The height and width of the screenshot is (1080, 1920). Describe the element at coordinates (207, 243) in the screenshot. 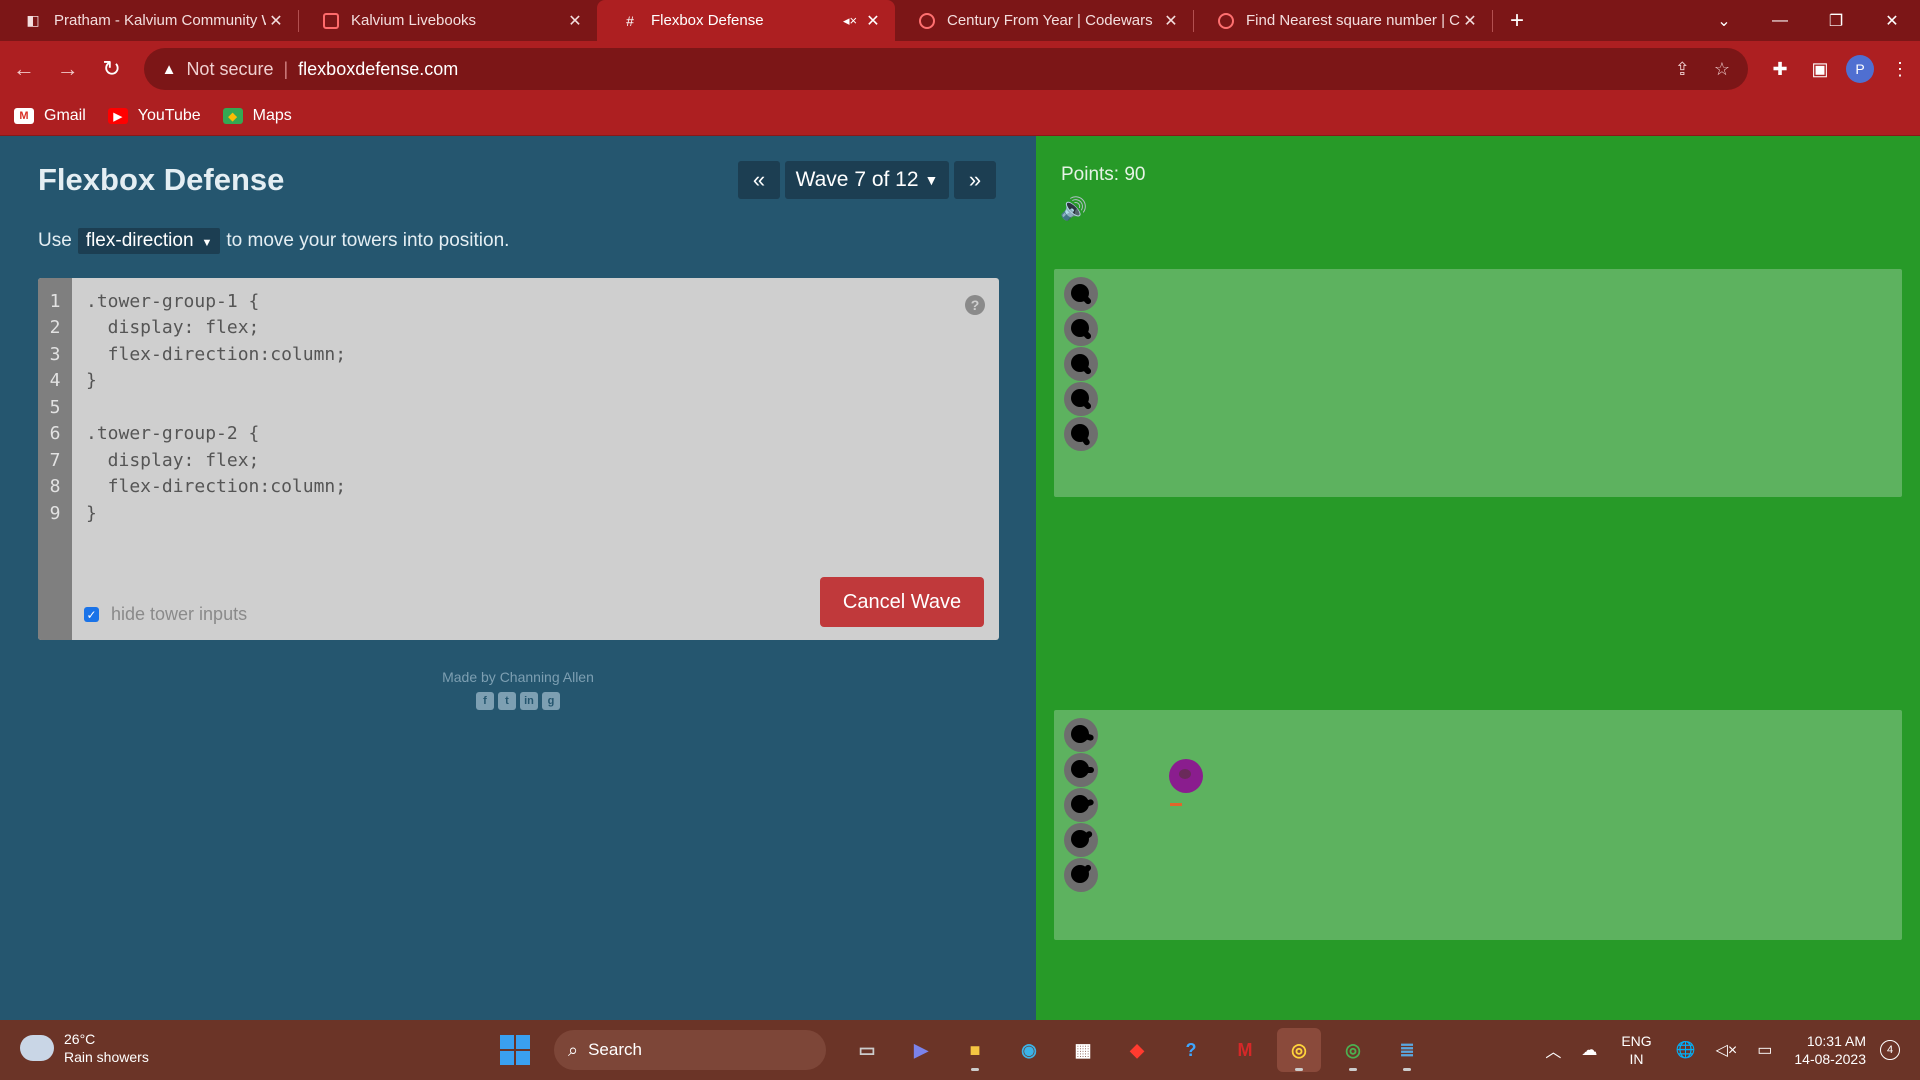

I see `caret-down-icon: ▼` at that location.